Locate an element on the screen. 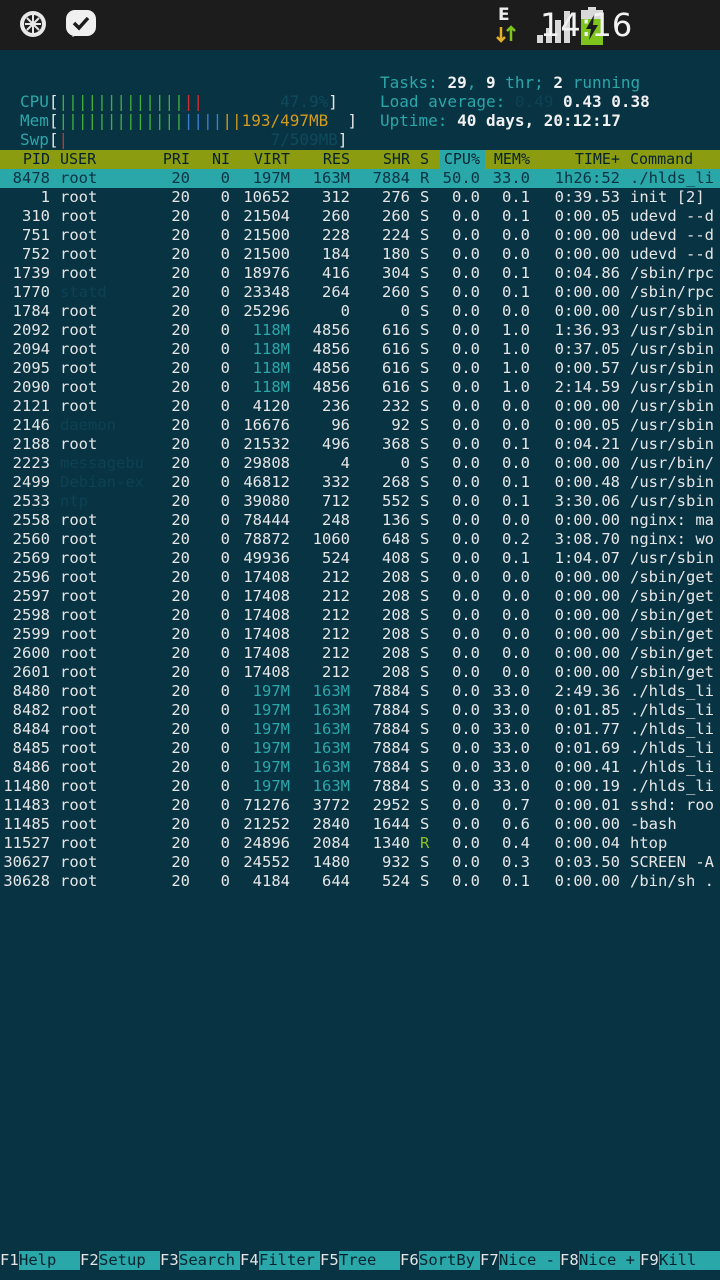  fkey-f1: F1 is located at coordinates (9, 1260).